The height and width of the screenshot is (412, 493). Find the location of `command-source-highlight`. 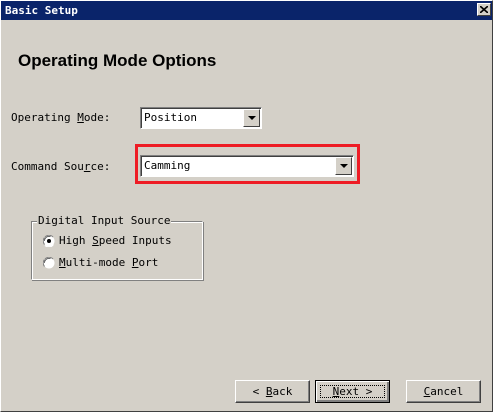

command-source-highlight is located at coordinates (247, 164).